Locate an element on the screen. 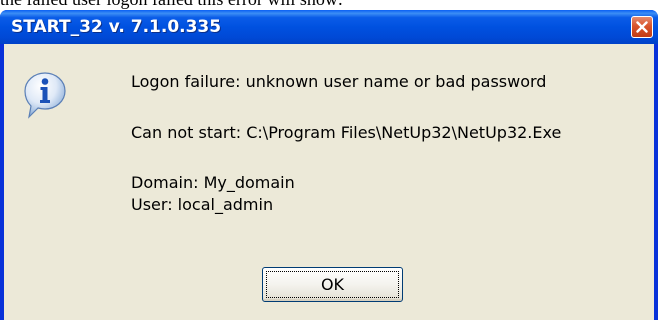 The width and height of the screenshot is (658, 320). ok-button: OK is located at coordinates (332, 284).